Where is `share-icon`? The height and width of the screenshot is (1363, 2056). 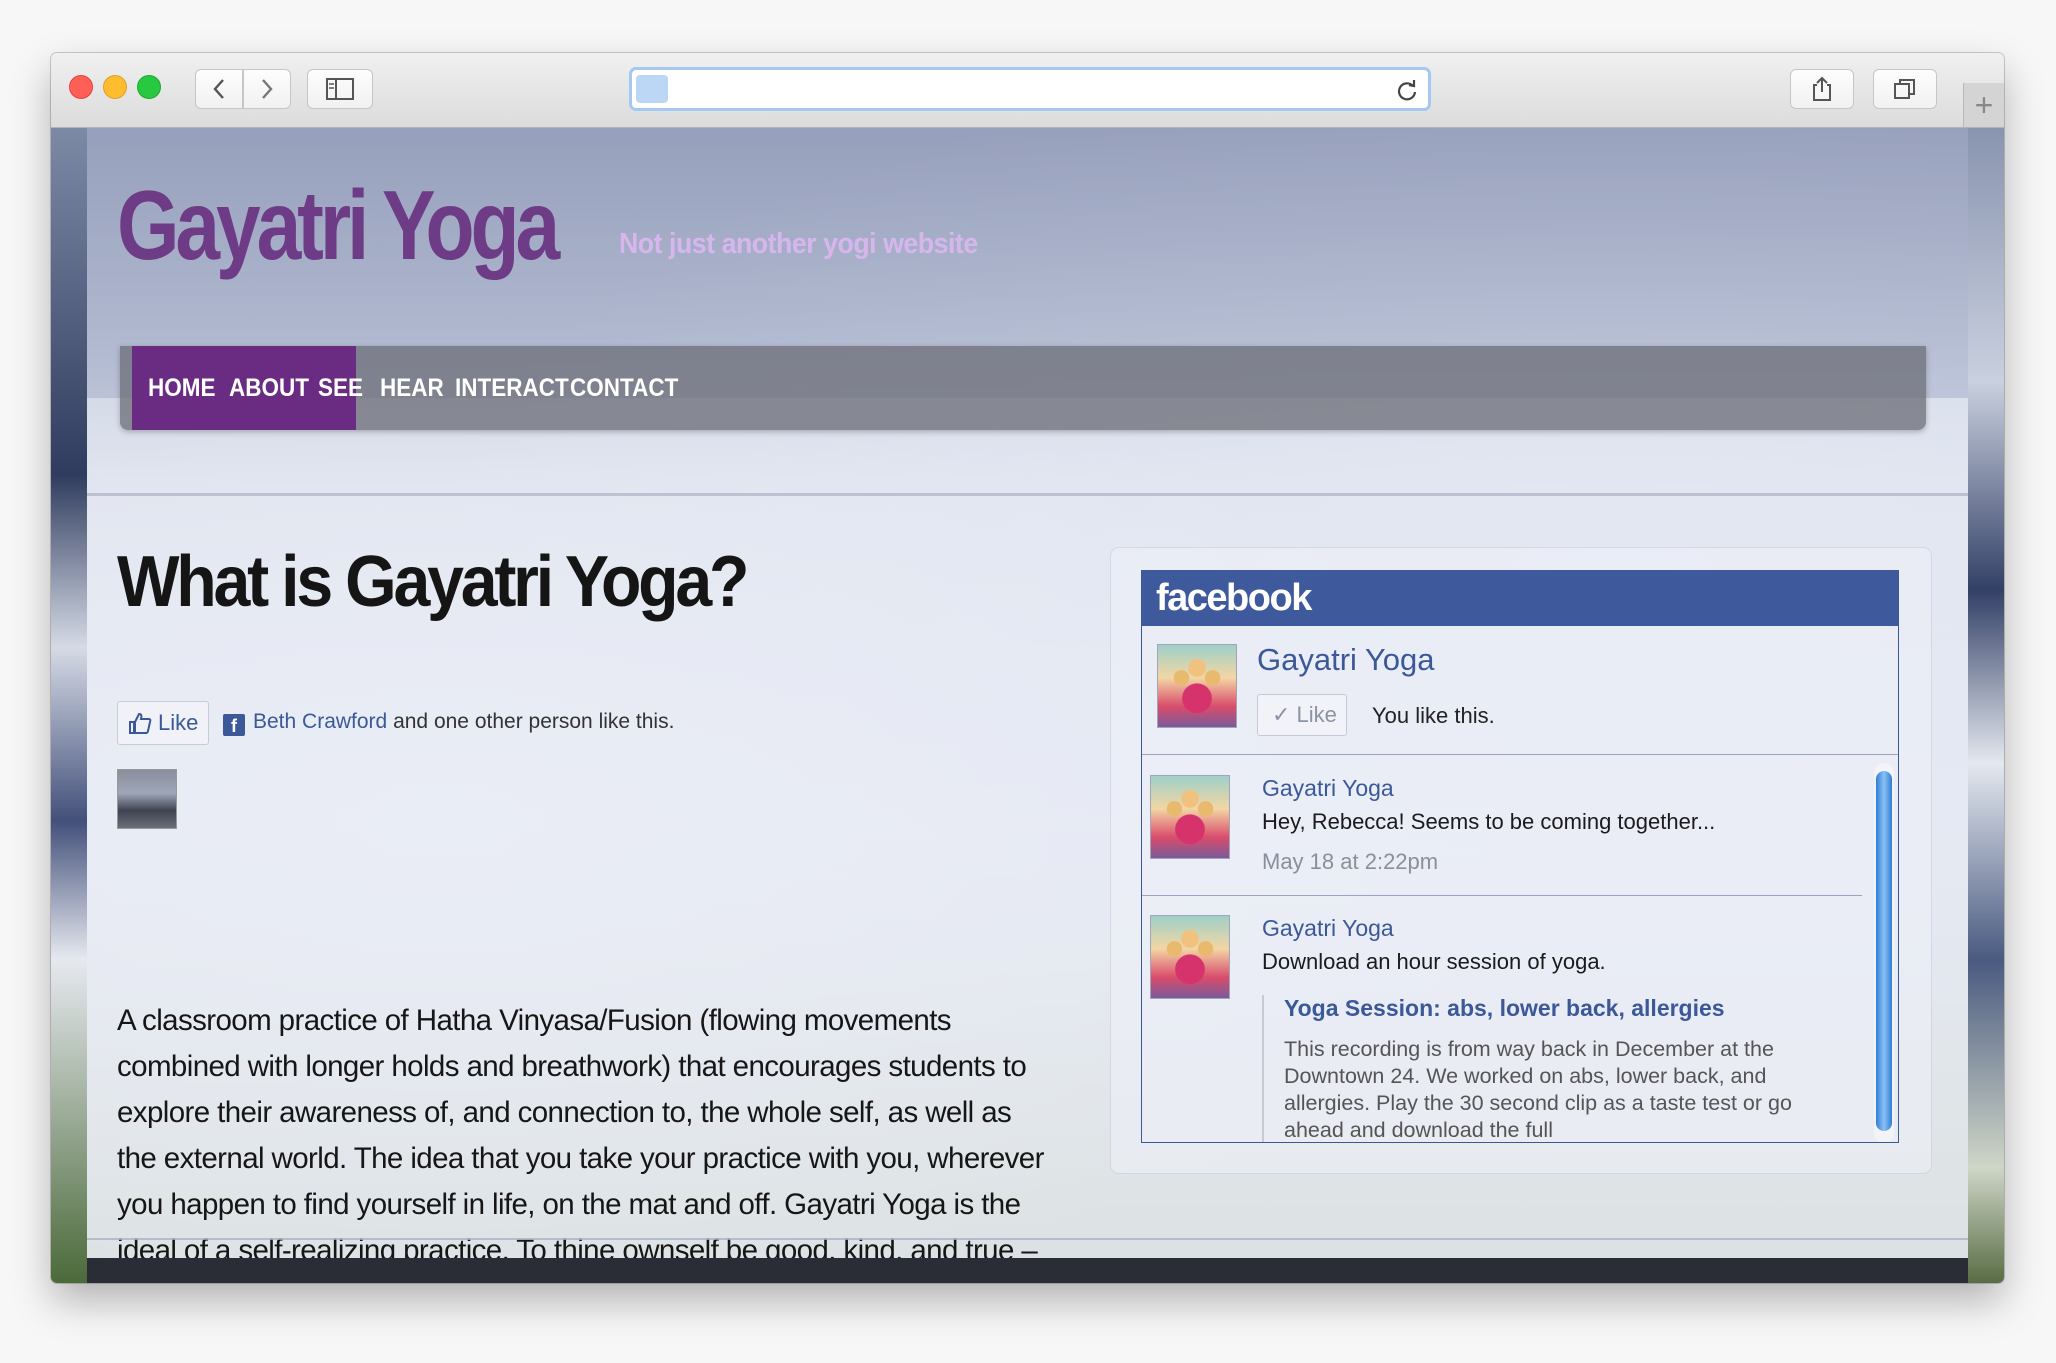 share-icon is located at coordinates (1822, 88).